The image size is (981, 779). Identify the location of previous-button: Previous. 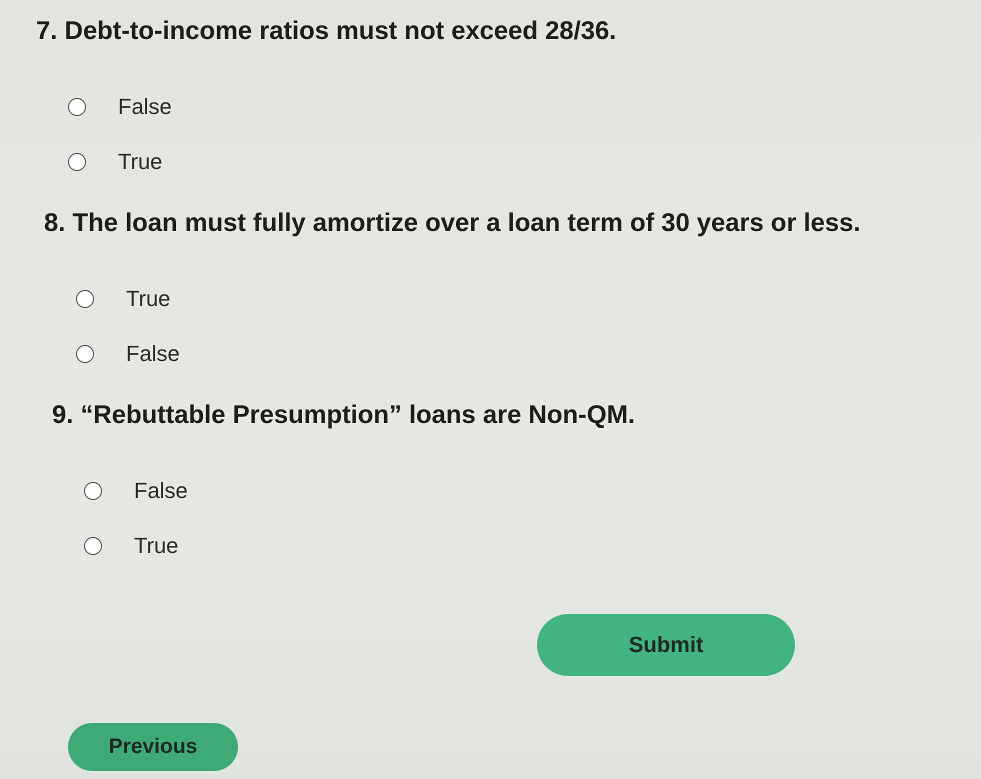
(153, 747).